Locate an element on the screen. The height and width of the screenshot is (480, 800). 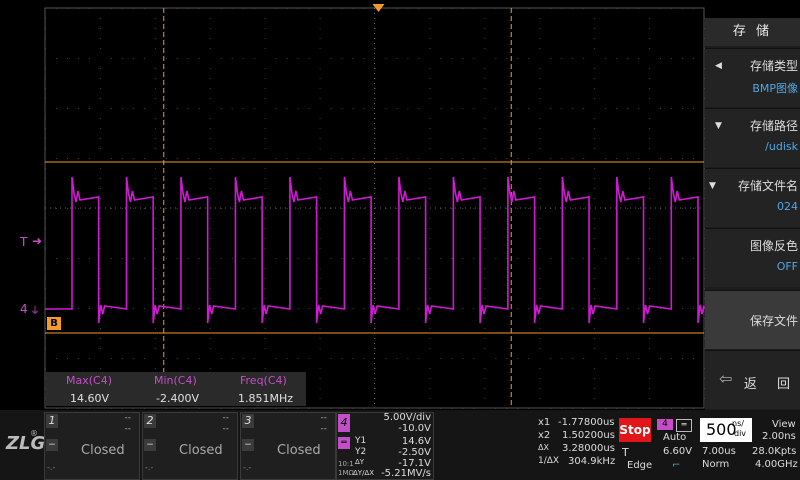
menu-item-file-name: ▼ 存储文件名 024 is located at coordinates (752, 197).